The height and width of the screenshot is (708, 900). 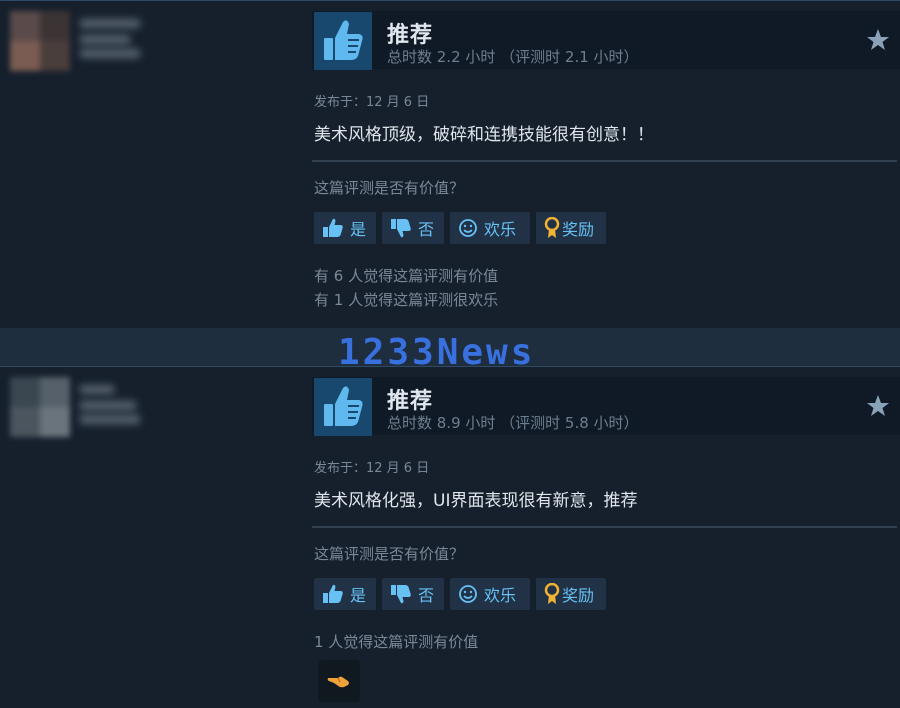 What do you see at coordinates (513, 57) in the screenshot?
I see `playtime-hours: 总时数 2.2 小时 （评测时 2.1 小时）` at bounding box center [513, 57].